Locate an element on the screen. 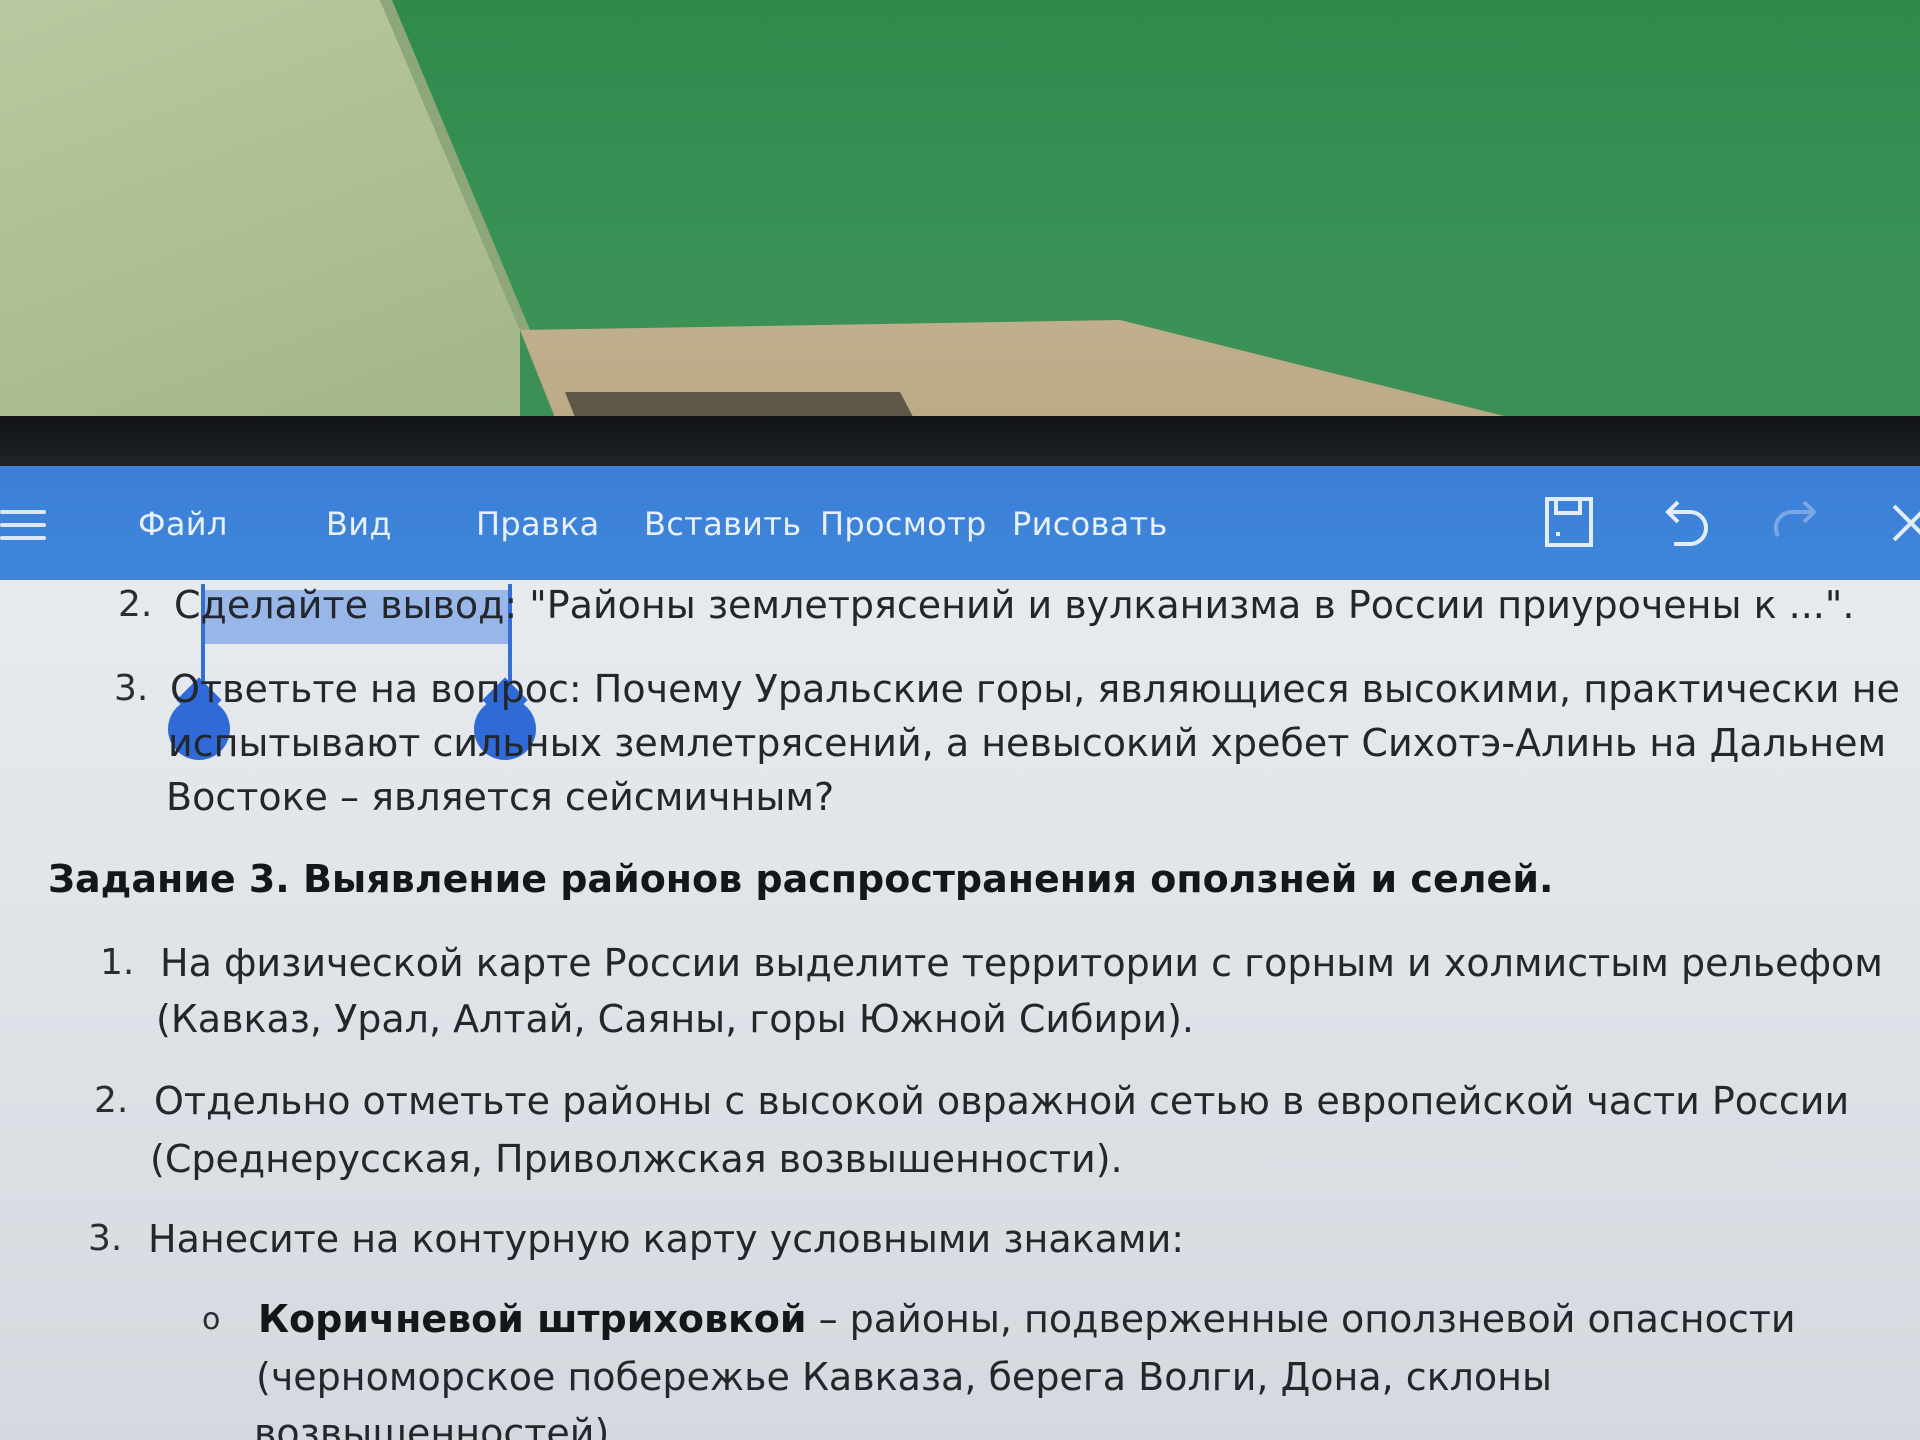 This screenshot has width=1920, height=1440. selected-text: делайте вывод: " is located at coordinates (373, 605).